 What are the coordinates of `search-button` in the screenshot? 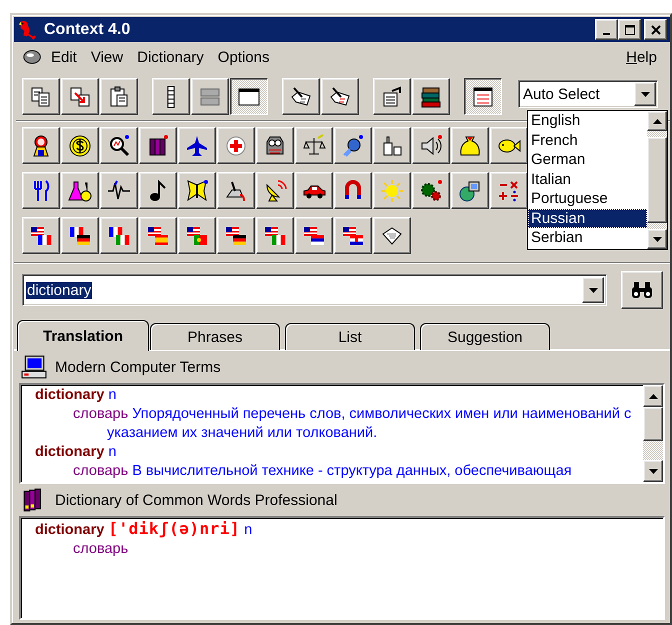 It's located at (642, 290).